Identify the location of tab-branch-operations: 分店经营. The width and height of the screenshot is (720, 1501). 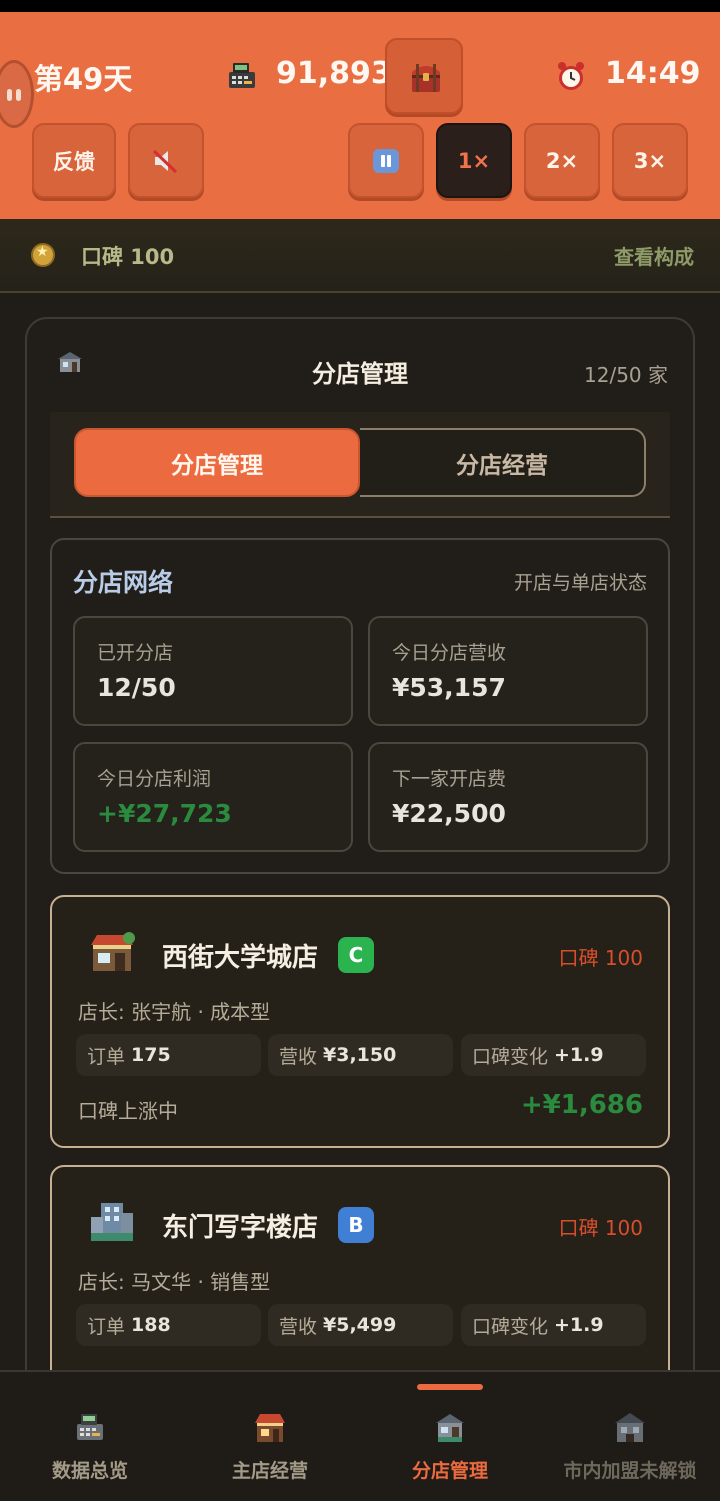
(503, 462).